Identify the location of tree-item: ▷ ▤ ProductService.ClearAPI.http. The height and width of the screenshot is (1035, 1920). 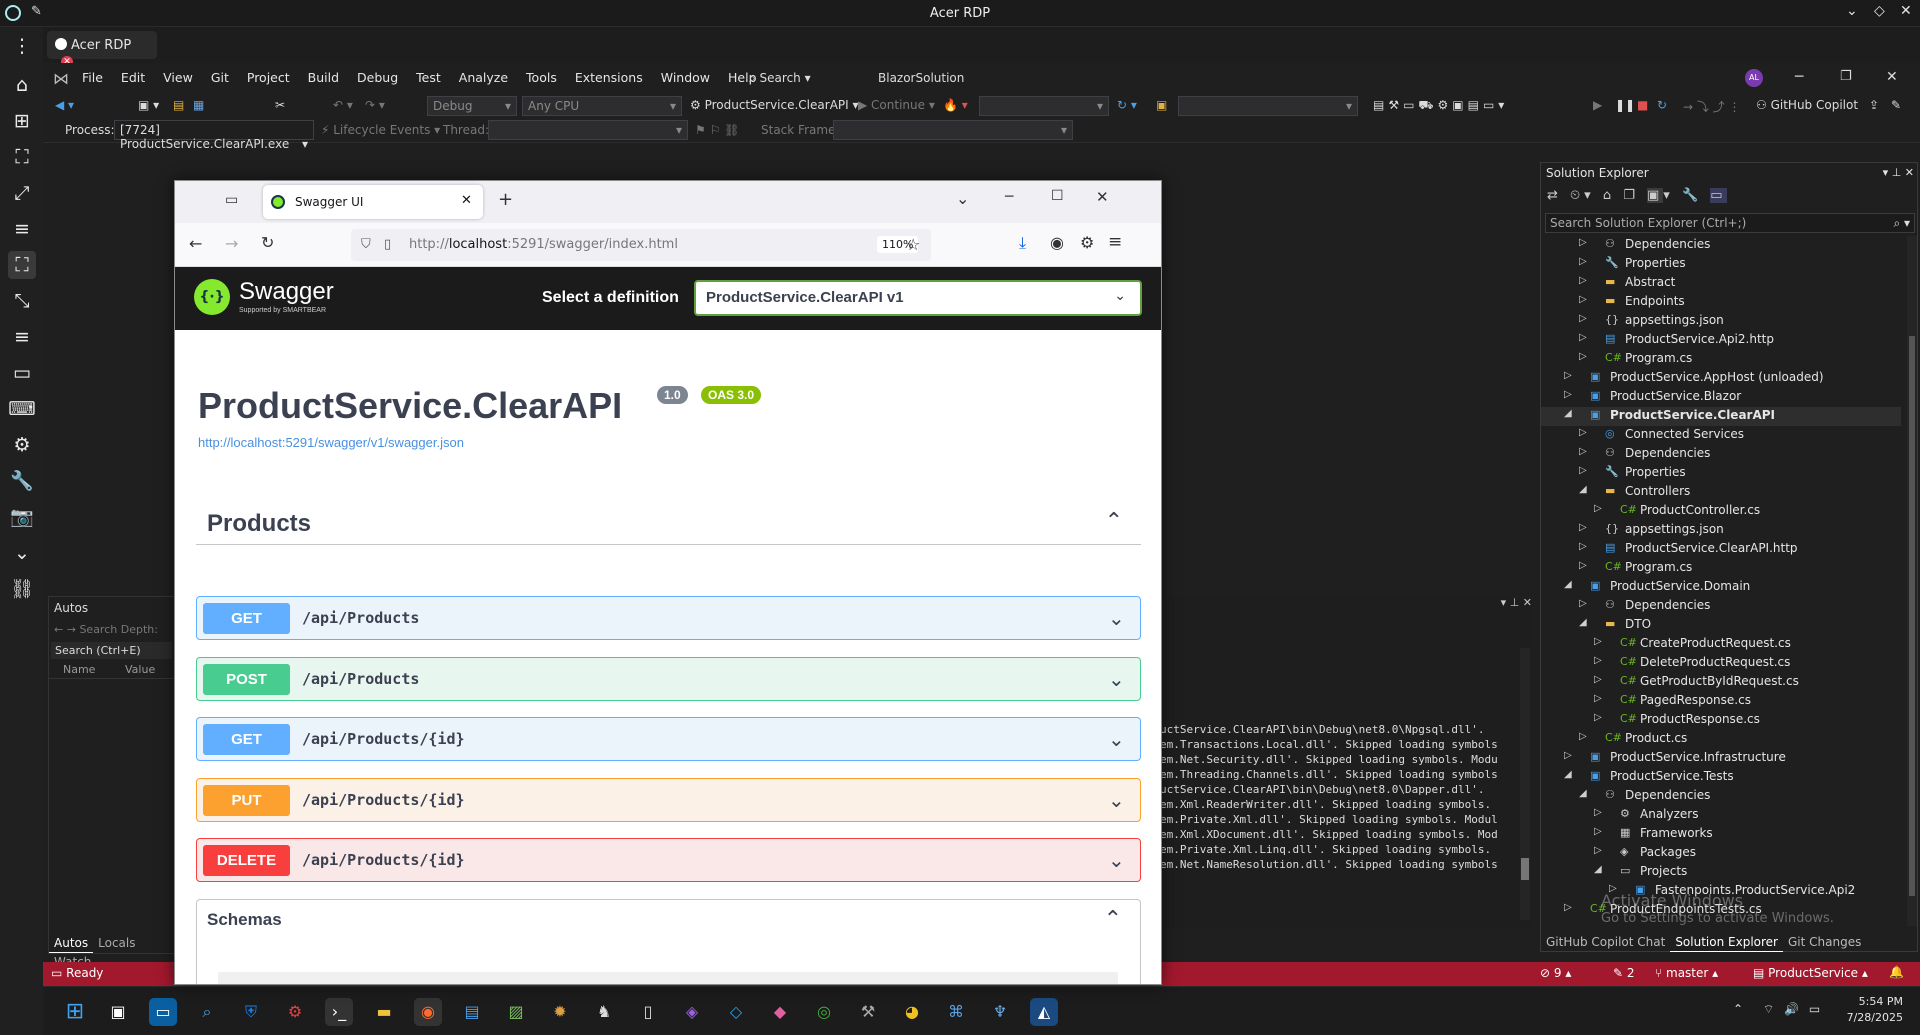
(1721, 549).